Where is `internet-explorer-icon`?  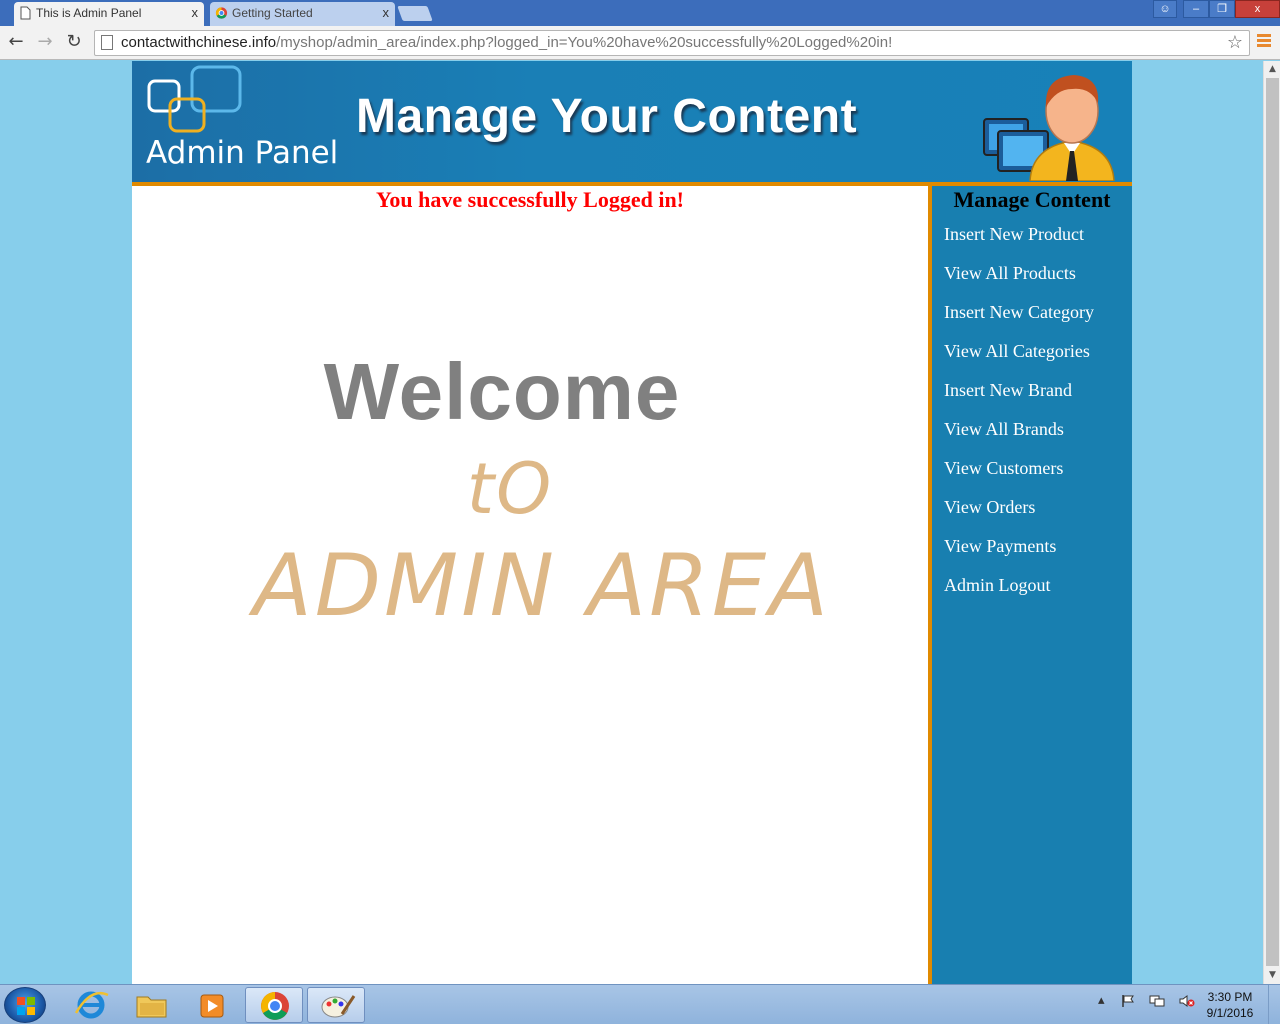 internet-explorer-icon is located at coordinates (91, 1005).